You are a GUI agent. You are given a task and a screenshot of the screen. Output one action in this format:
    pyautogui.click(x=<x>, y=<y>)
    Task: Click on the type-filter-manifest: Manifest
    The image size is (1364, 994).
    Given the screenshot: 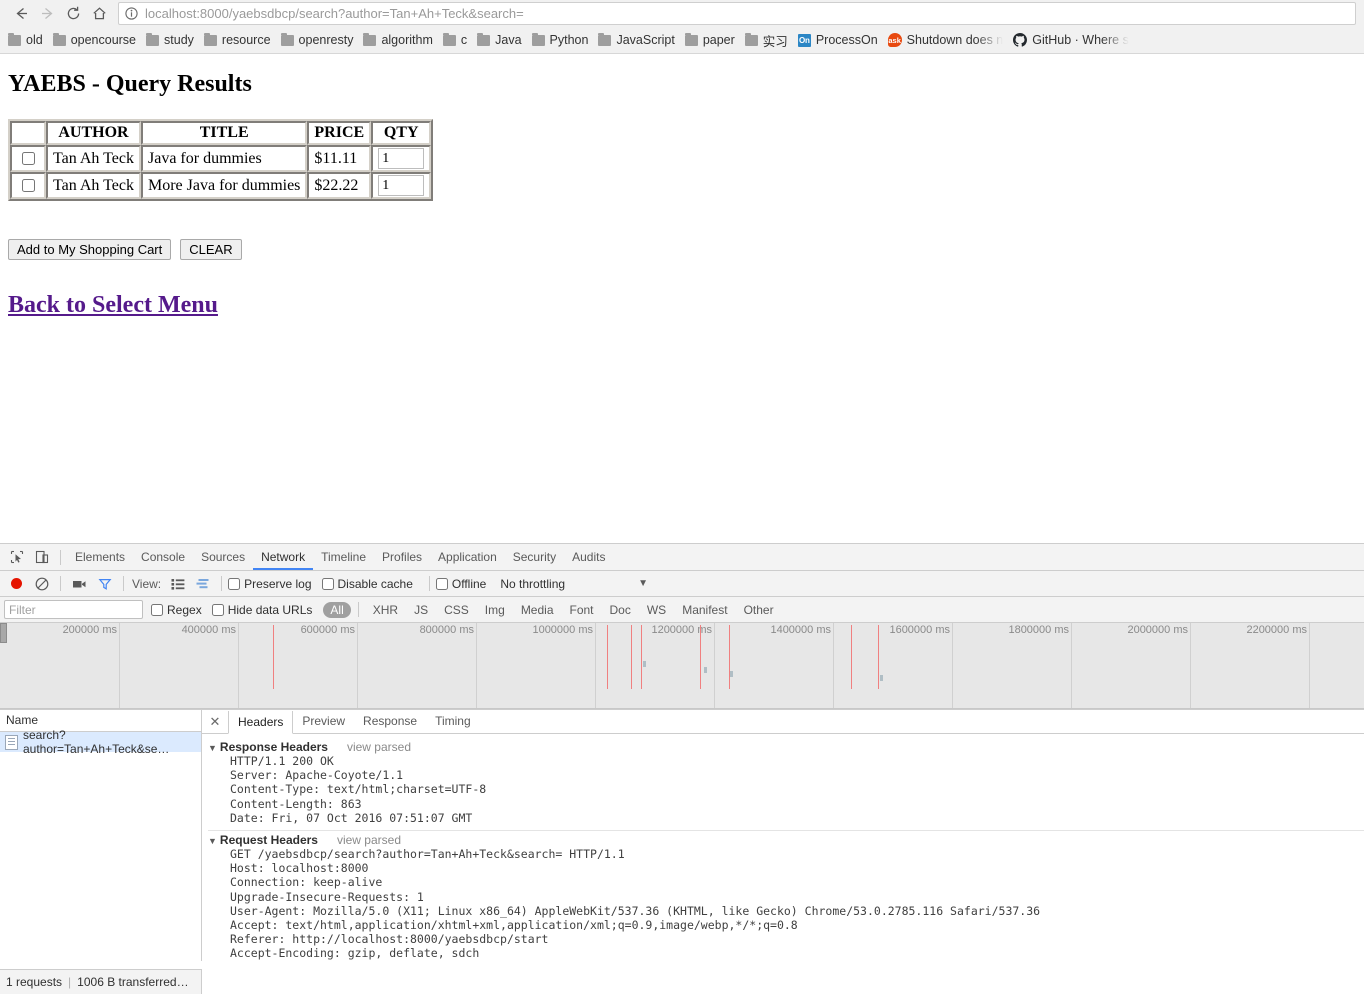 What is the action you would take?
    pyautogui.click(x=704, y=610)
    